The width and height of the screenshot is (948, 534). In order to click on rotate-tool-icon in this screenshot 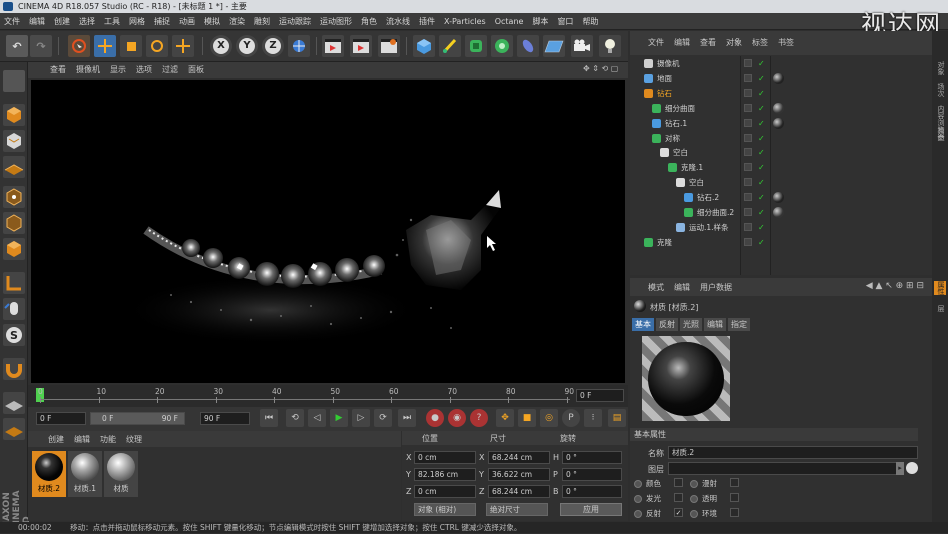, I will do `click(157, 46)`.